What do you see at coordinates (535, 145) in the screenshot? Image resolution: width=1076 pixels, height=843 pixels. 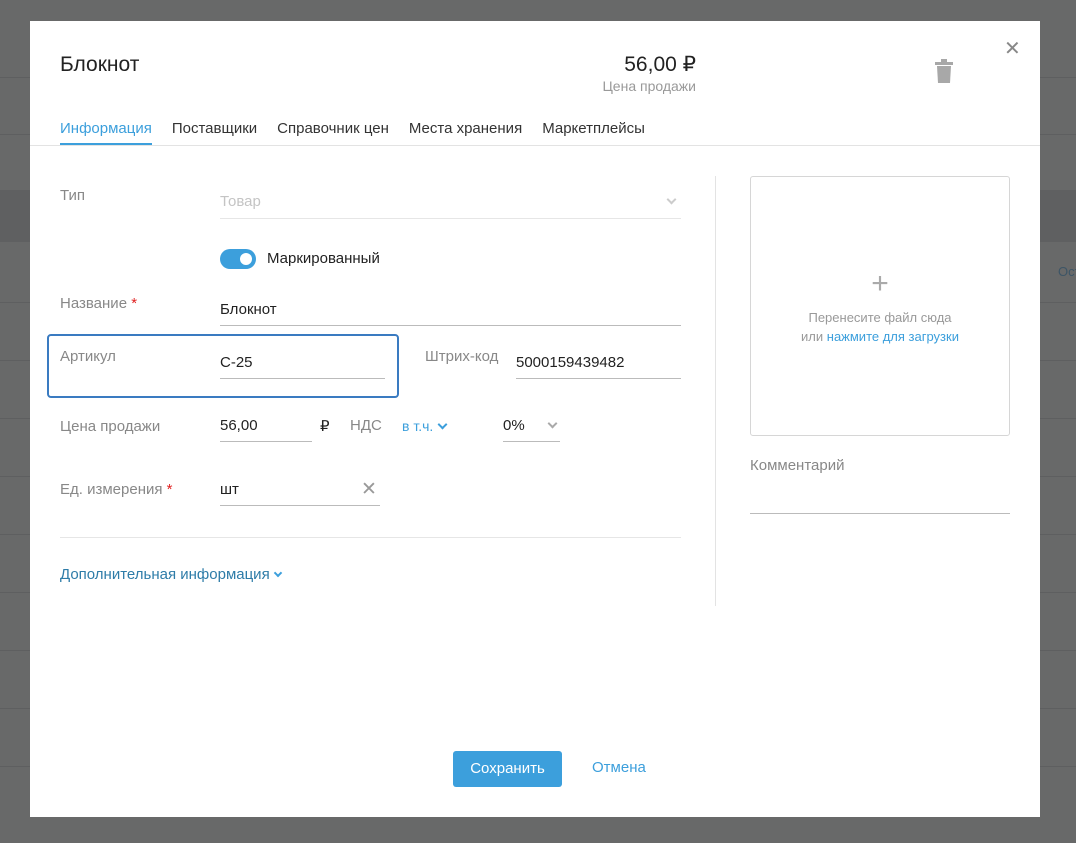 I see `tab-divider` at bounding box center [535, 145].